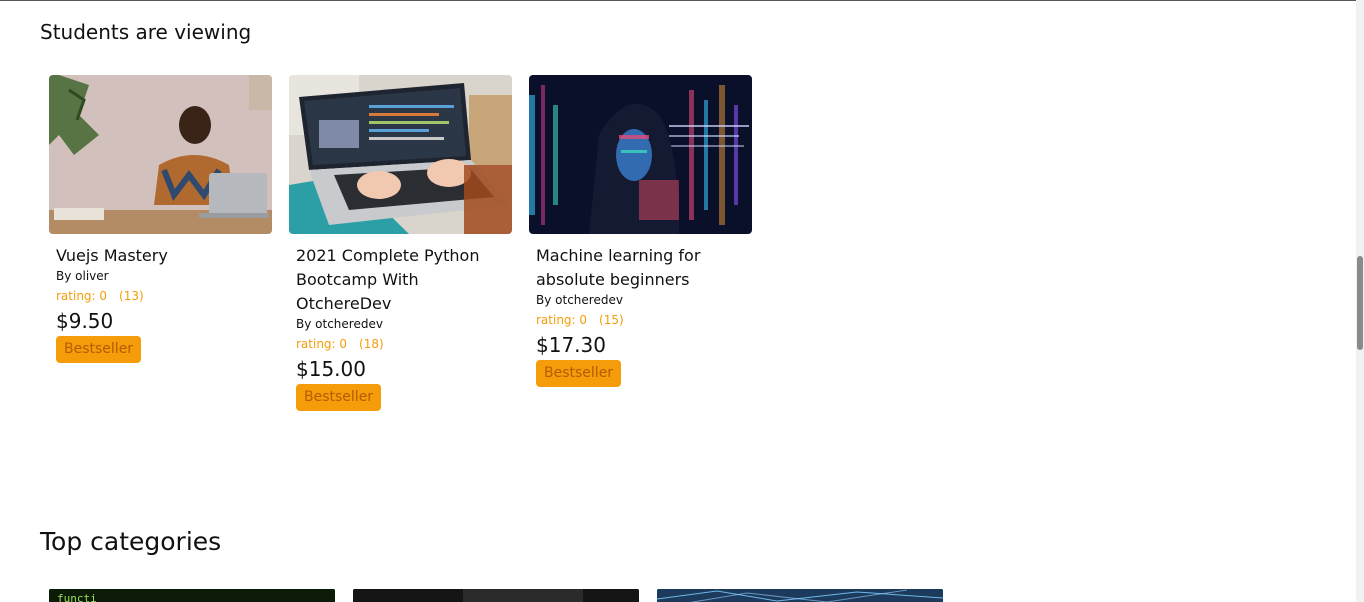 The height and width of the screenshot is (602, 1364). I want to click on top-border, so click(678, 0).